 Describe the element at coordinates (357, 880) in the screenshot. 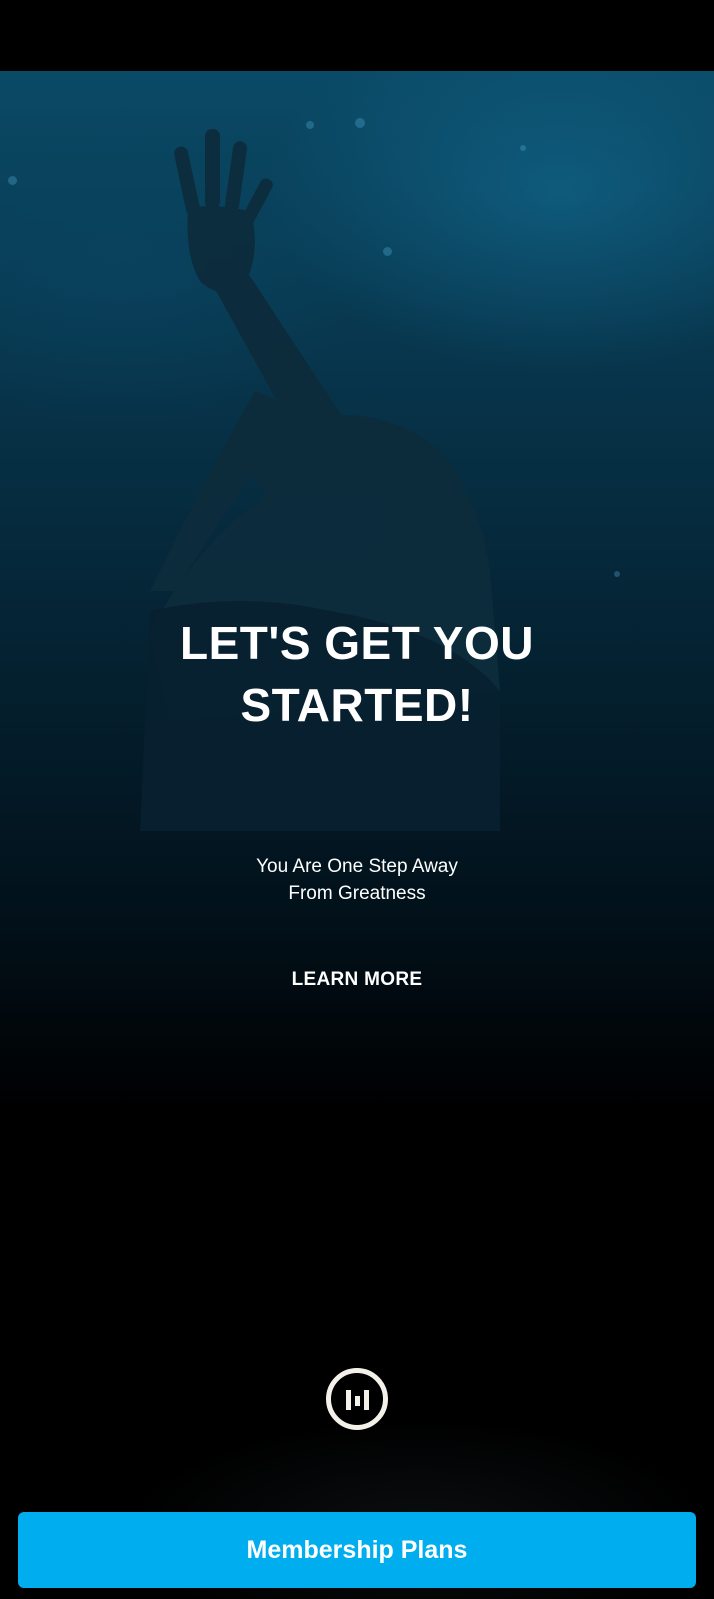

I see `subtitle: You Are One Step Away From Greatness` at that location.